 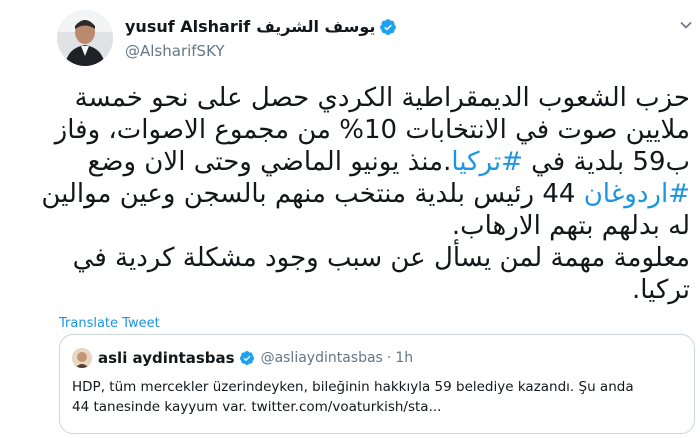 I want to click on chevron-down-icon, so click(x=686, y=25).